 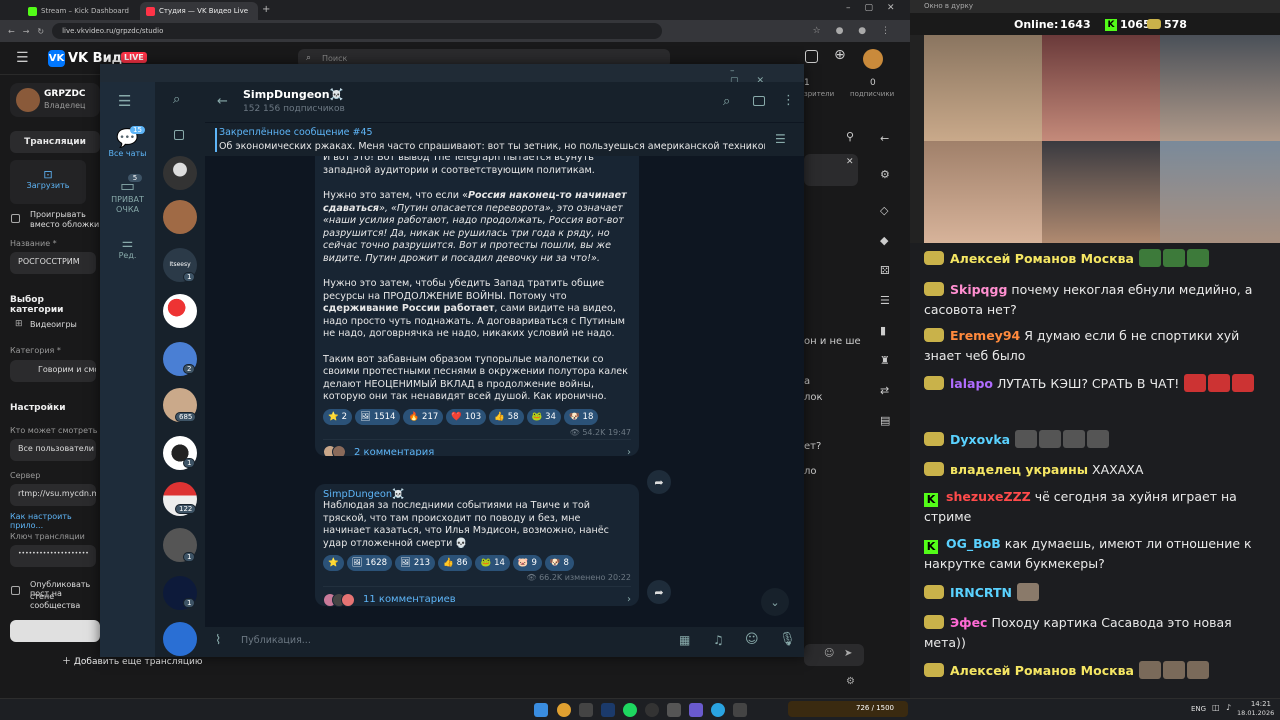 I want to click on start-button, so click(x=55, y=631).